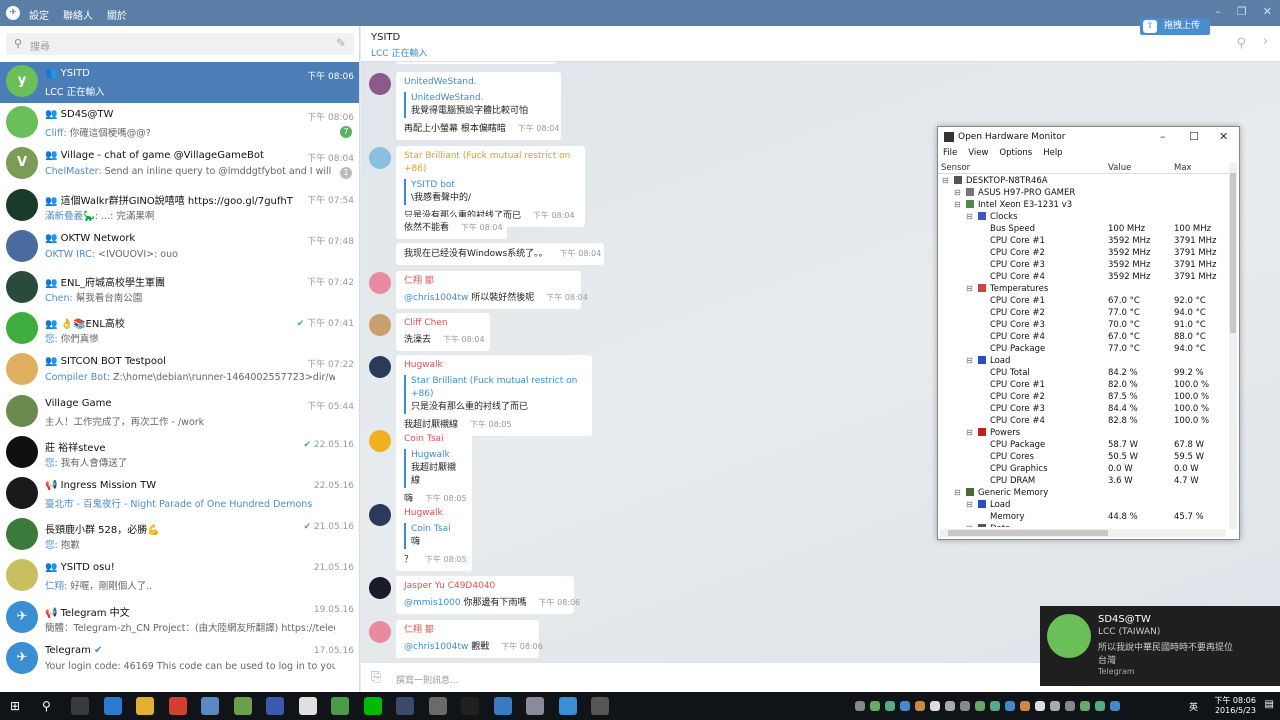 The image size is (1280, 720). What do you see at coordinates (179, 329) in the screenshot?
I see `chat-list-item: 👥 👌📚ENL高校 ✔ 下午 07:41 您: 你們真慘` at bounding box center [179, 329].